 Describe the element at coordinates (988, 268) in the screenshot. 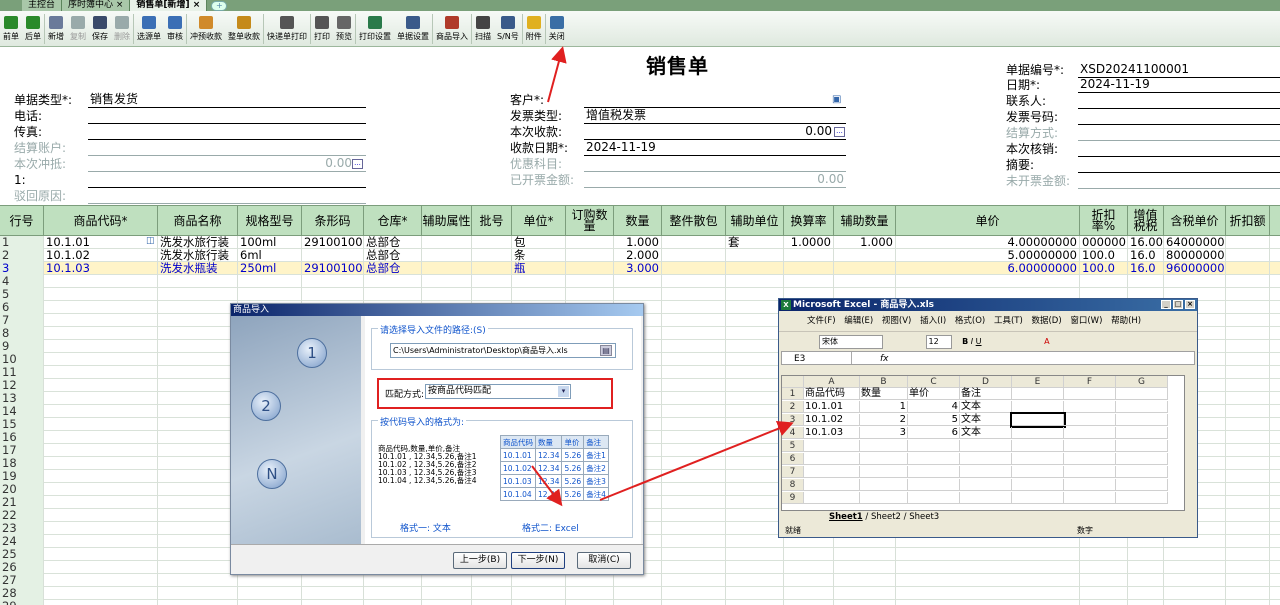

I see `table-cell: 6.00000000` at that location.